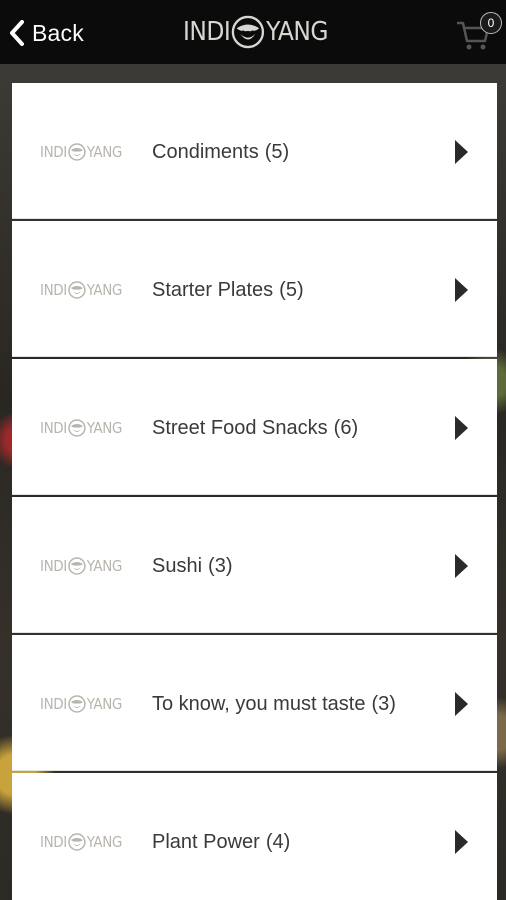 The image size is (506, 900). I want to click on category-item-street-food-snacks: INDI YANG Street Food Snacks (6), so click(254, 427).